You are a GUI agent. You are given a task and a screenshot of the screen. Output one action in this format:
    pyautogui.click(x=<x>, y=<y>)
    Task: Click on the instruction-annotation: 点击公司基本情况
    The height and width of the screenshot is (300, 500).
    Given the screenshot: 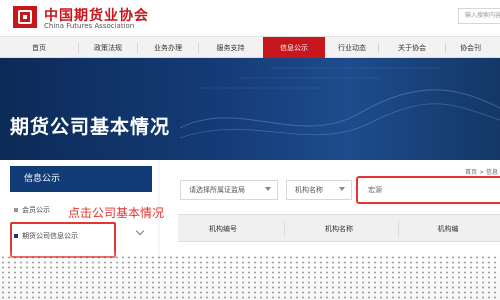 What is the action you would take?
    pyautogui.click(x=116, y=213)
    